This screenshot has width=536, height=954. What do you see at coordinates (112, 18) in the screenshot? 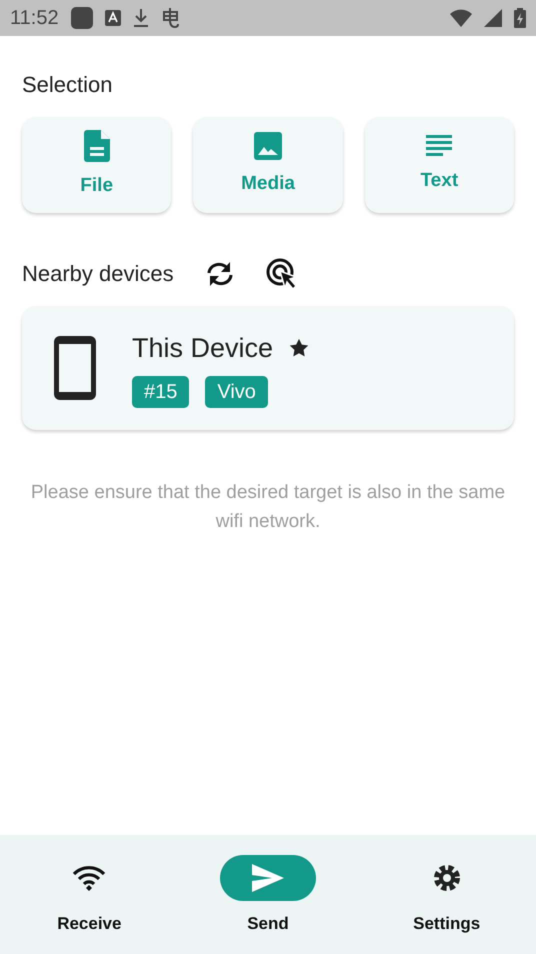
I see `translate-icon` at bounding box center [112, 18].